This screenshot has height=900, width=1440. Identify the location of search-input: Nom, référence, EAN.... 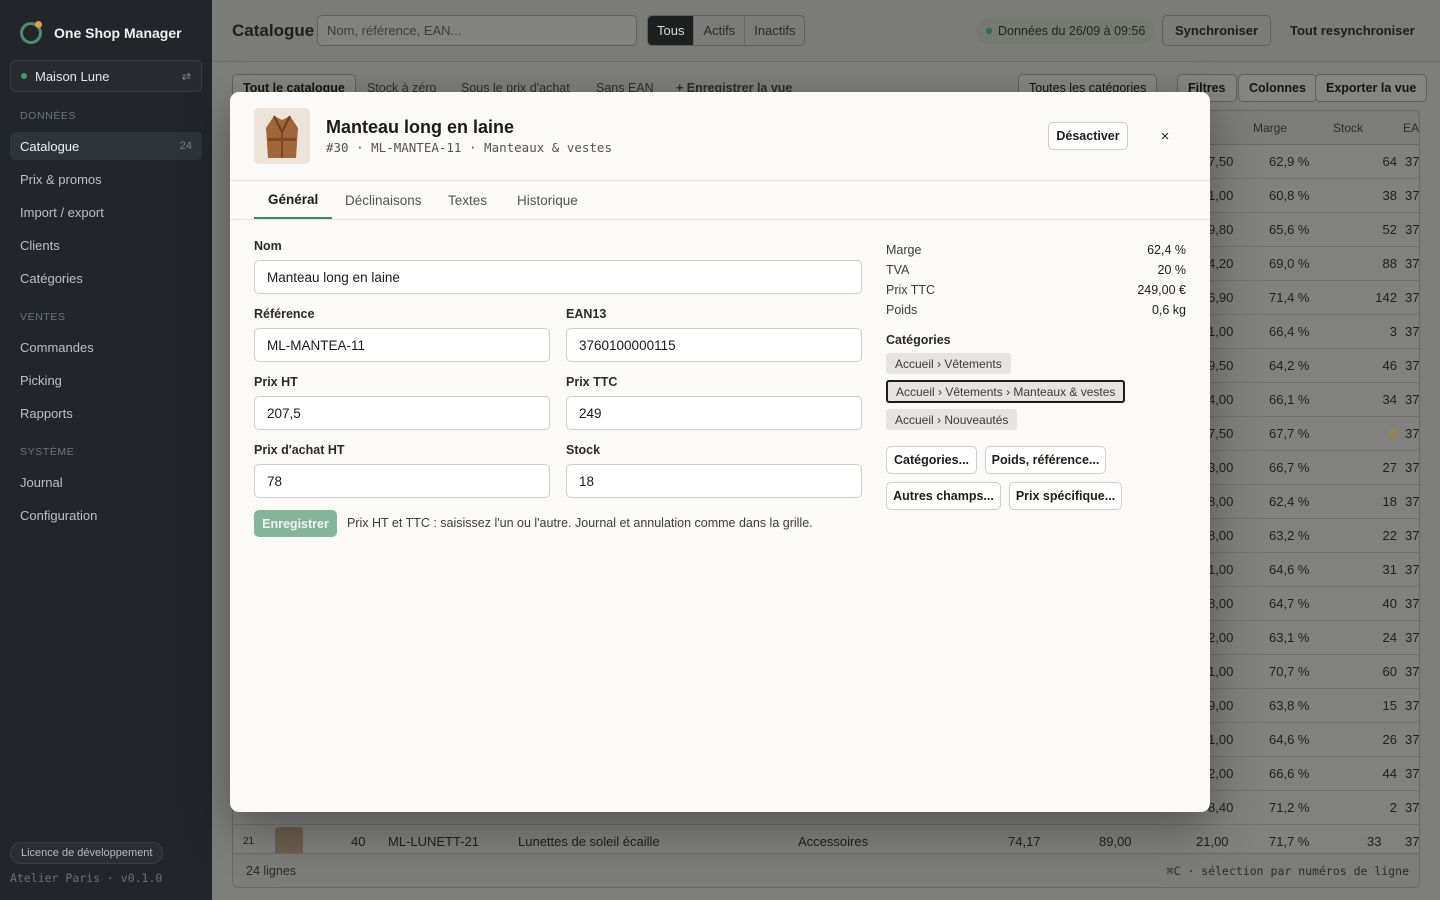
(477, 30).